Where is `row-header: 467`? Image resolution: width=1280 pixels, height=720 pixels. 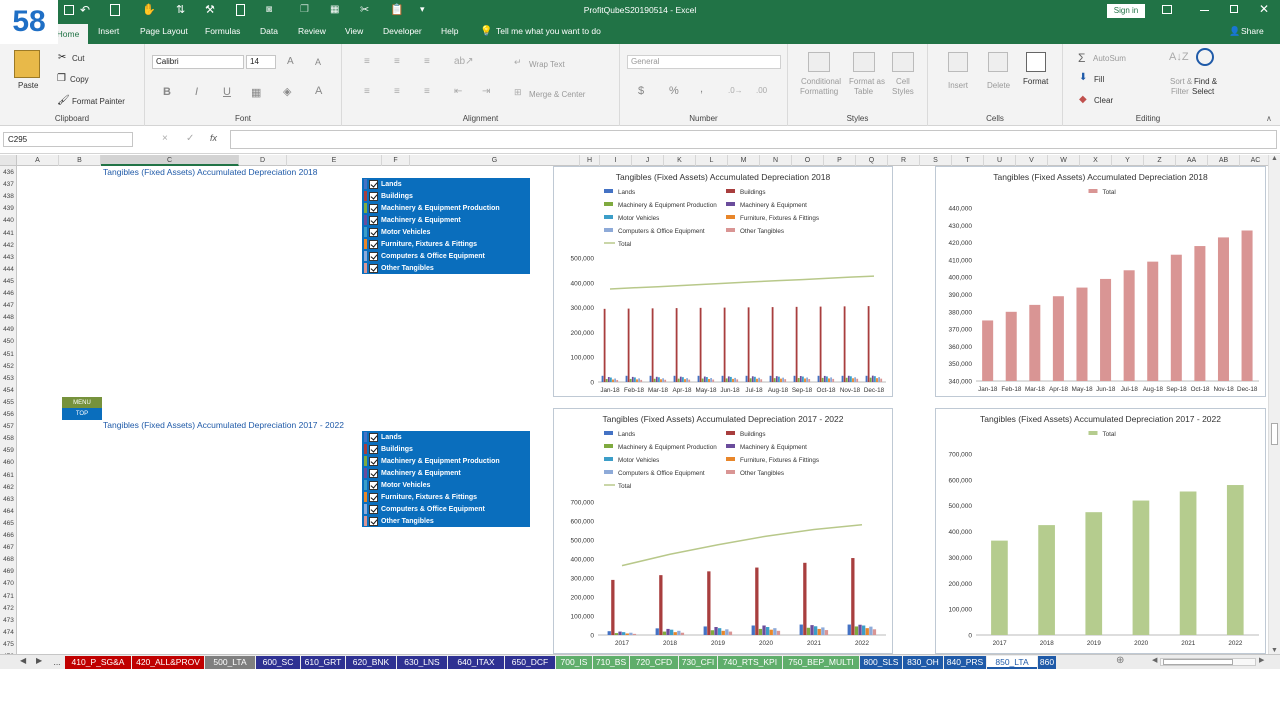 row-header: 467 is located at coordinates (8, 548).